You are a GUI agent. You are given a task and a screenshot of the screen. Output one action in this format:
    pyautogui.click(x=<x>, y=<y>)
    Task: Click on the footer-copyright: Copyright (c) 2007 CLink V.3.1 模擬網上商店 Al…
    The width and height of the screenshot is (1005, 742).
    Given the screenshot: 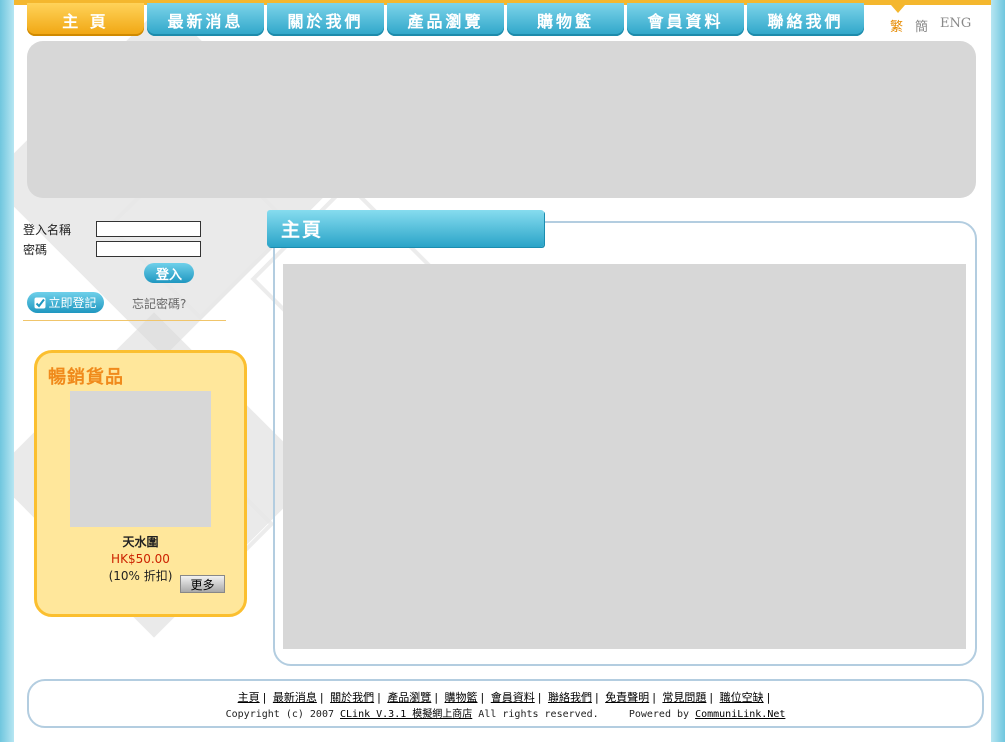 What is the action you would take?
    pyautogui.click(x=505, y=712)
    